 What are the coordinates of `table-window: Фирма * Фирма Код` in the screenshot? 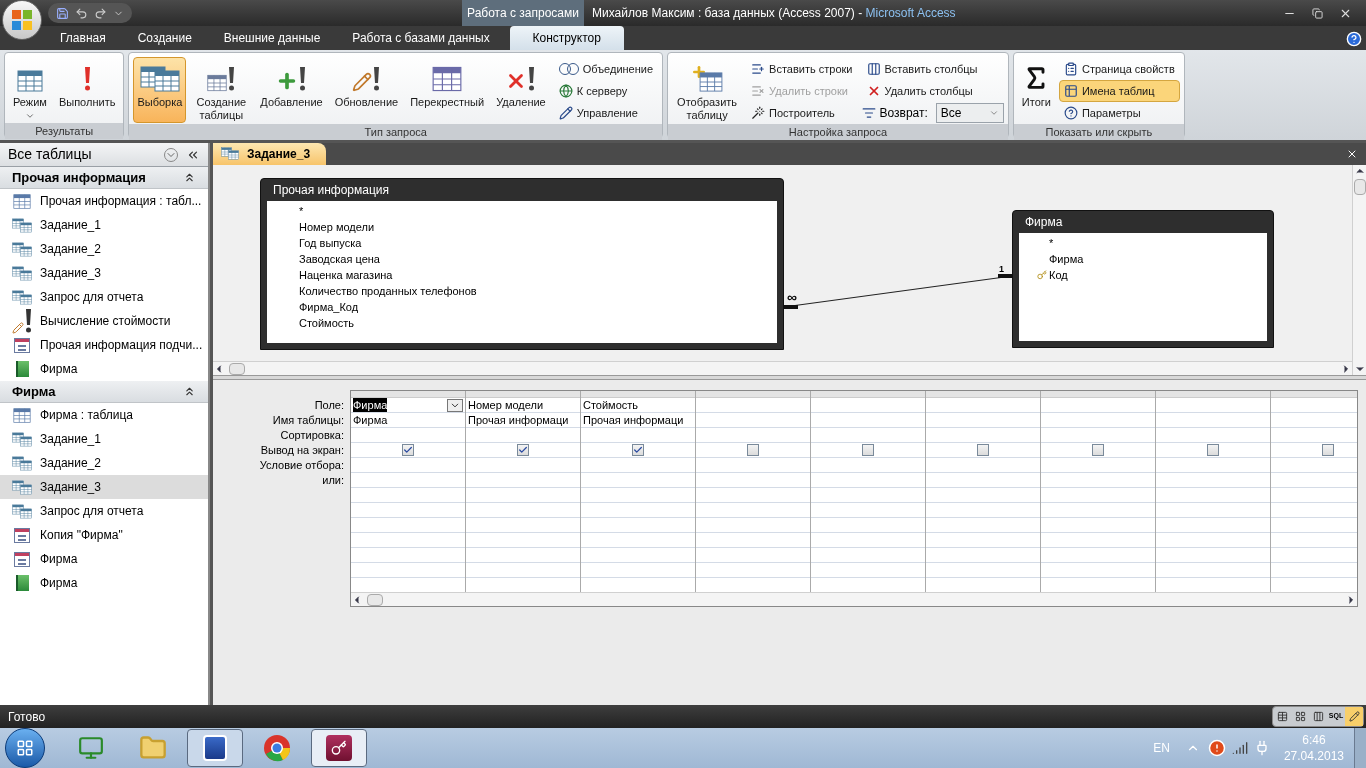 It's located at (1143, 279).